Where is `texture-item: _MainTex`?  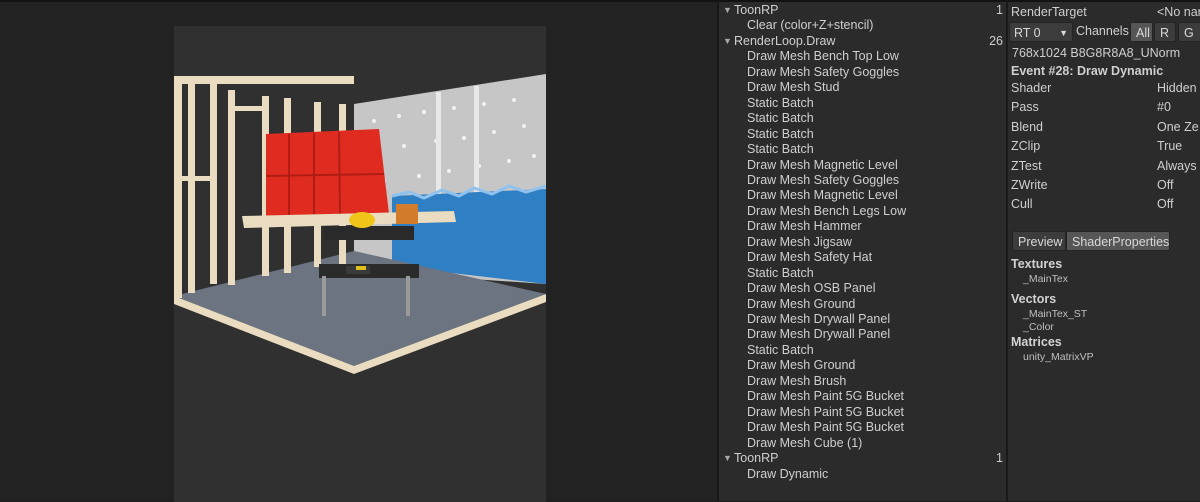
texture-item: _MainTex is located at coordinates (1045, 279).